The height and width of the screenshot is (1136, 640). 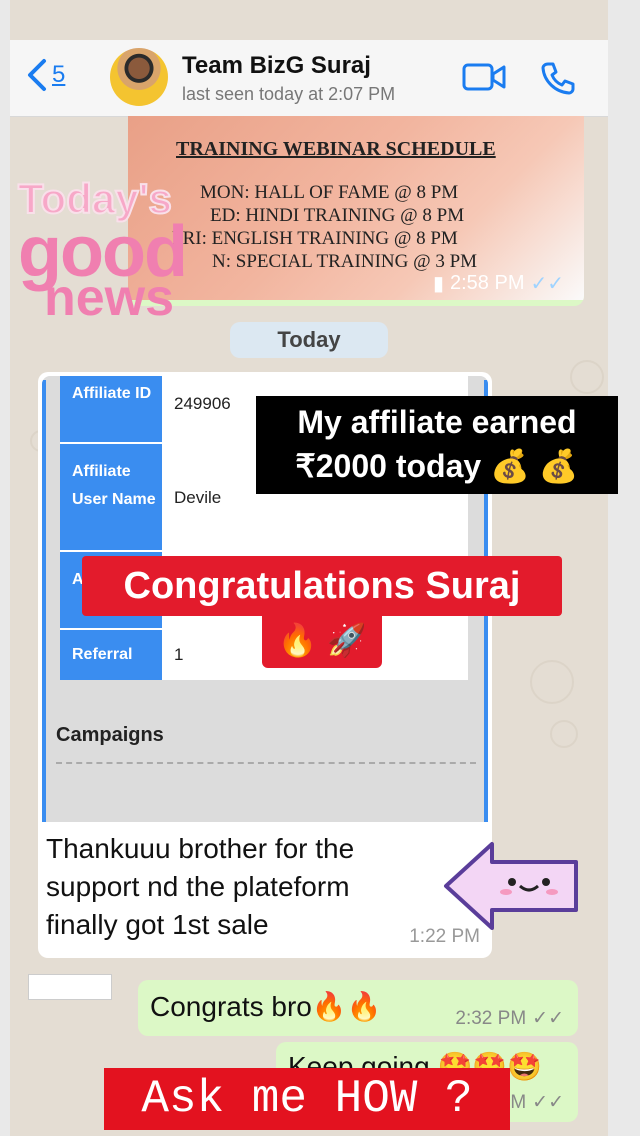 What do you see at coordinates (110, 735) in the screenshot?
I see `campaigns-heading: Campaigns` at bounding box center [110, 735].